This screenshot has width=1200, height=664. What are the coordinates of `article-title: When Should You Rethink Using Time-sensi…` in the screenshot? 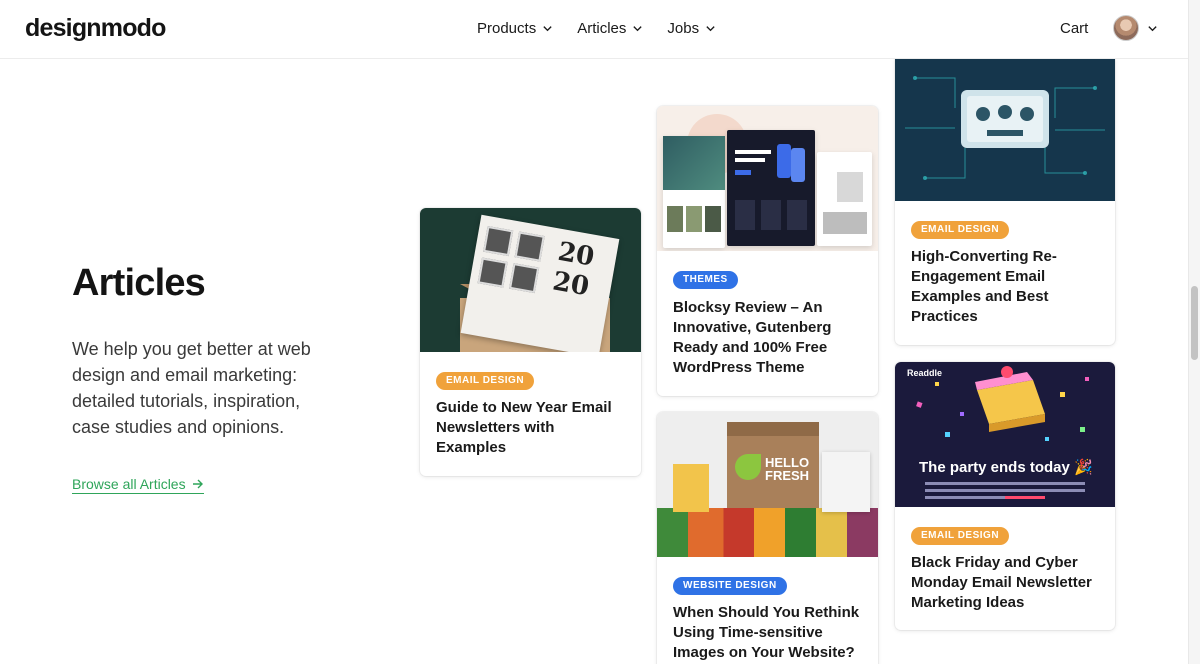 It's located at (767, 633).